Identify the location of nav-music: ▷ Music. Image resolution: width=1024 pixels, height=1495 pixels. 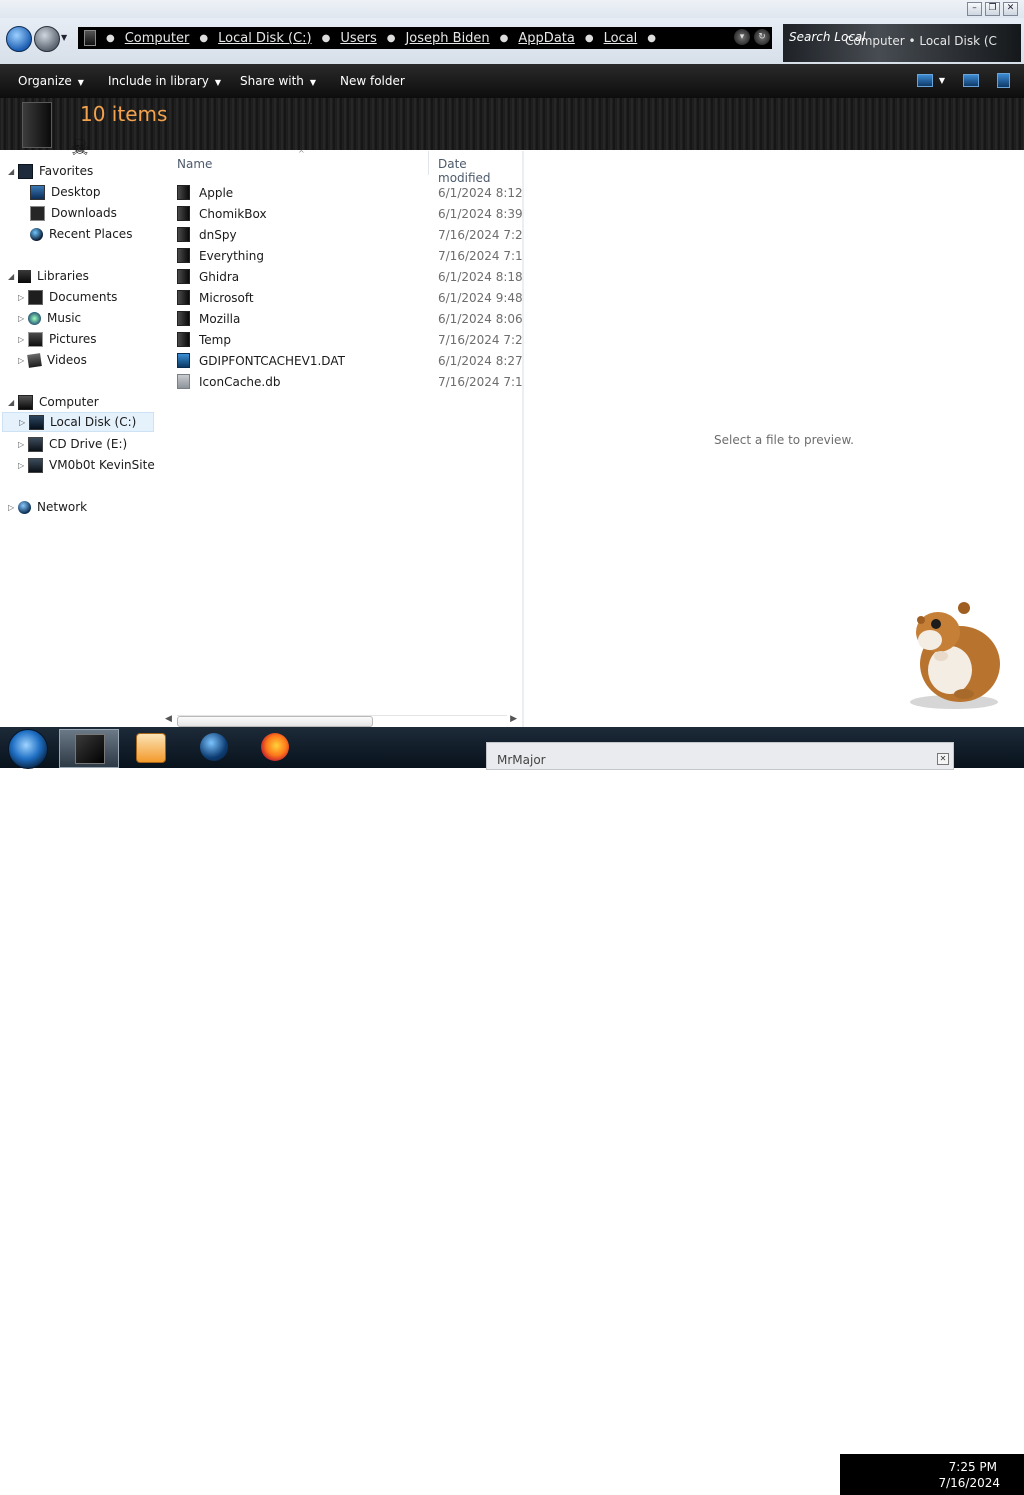
(49, 318).